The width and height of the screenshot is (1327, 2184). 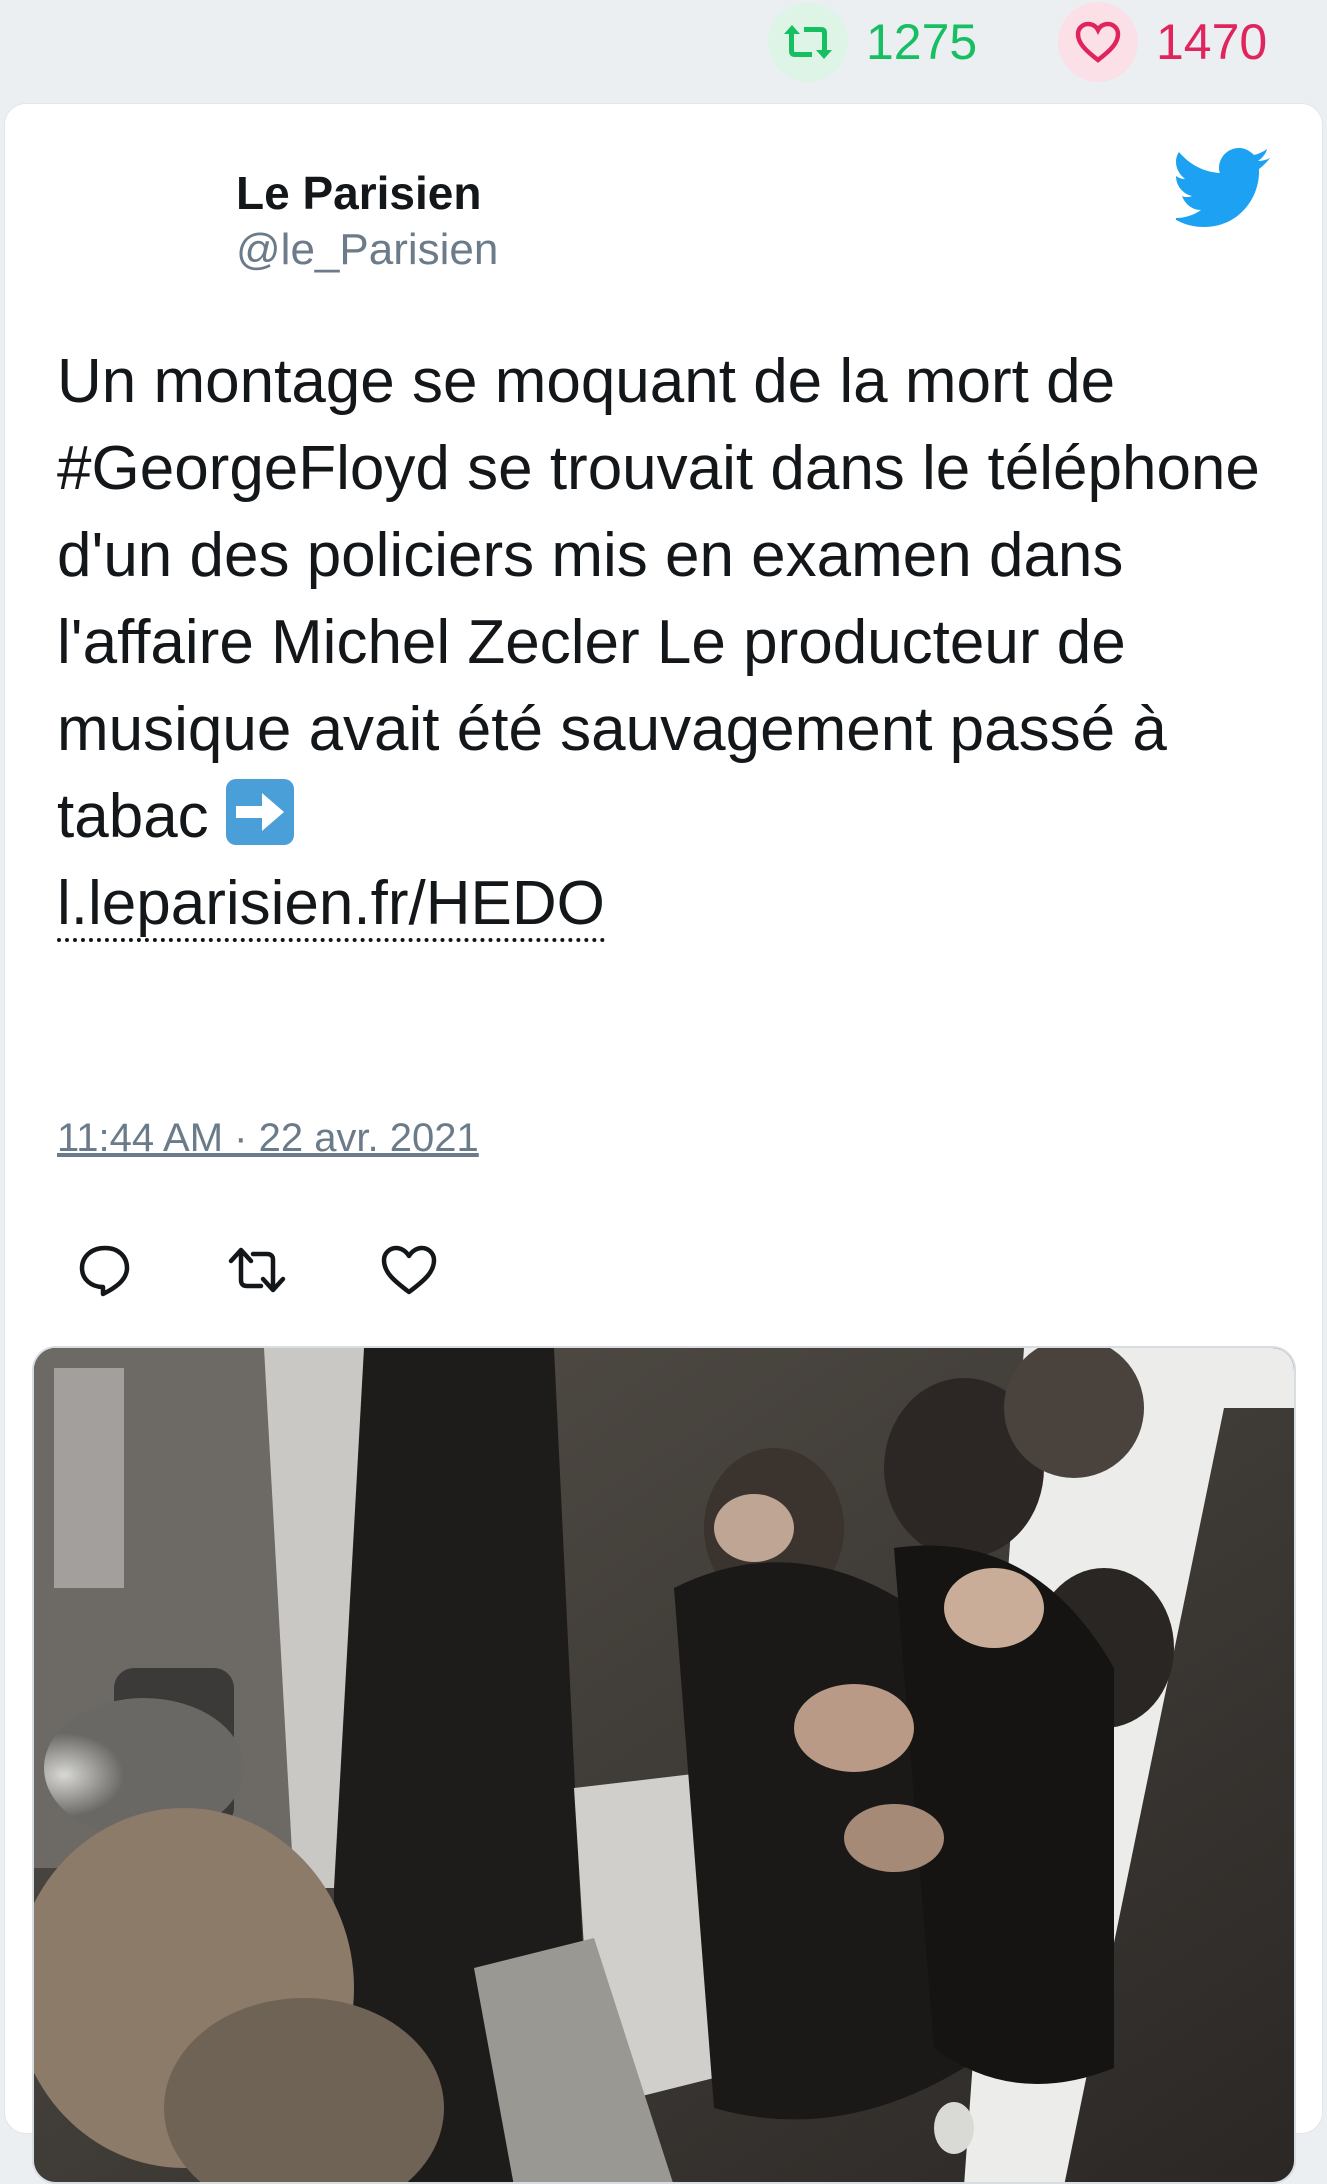 I want to click on tweet-actions, so click(x=257, y=1270).